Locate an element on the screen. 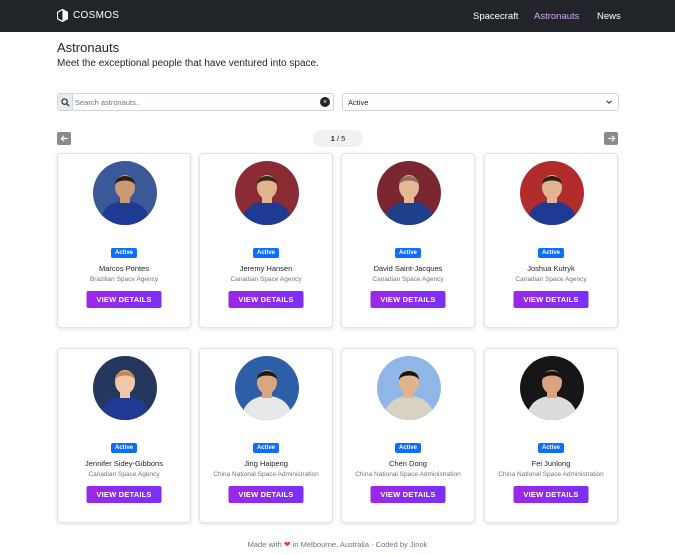  search-box: × is located at coordinates (195, 102).